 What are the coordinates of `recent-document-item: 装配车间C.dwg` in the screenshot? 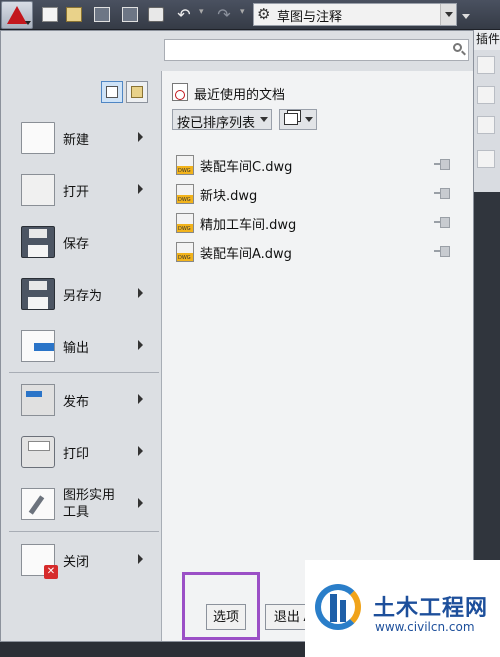 It's located at (321, 165).